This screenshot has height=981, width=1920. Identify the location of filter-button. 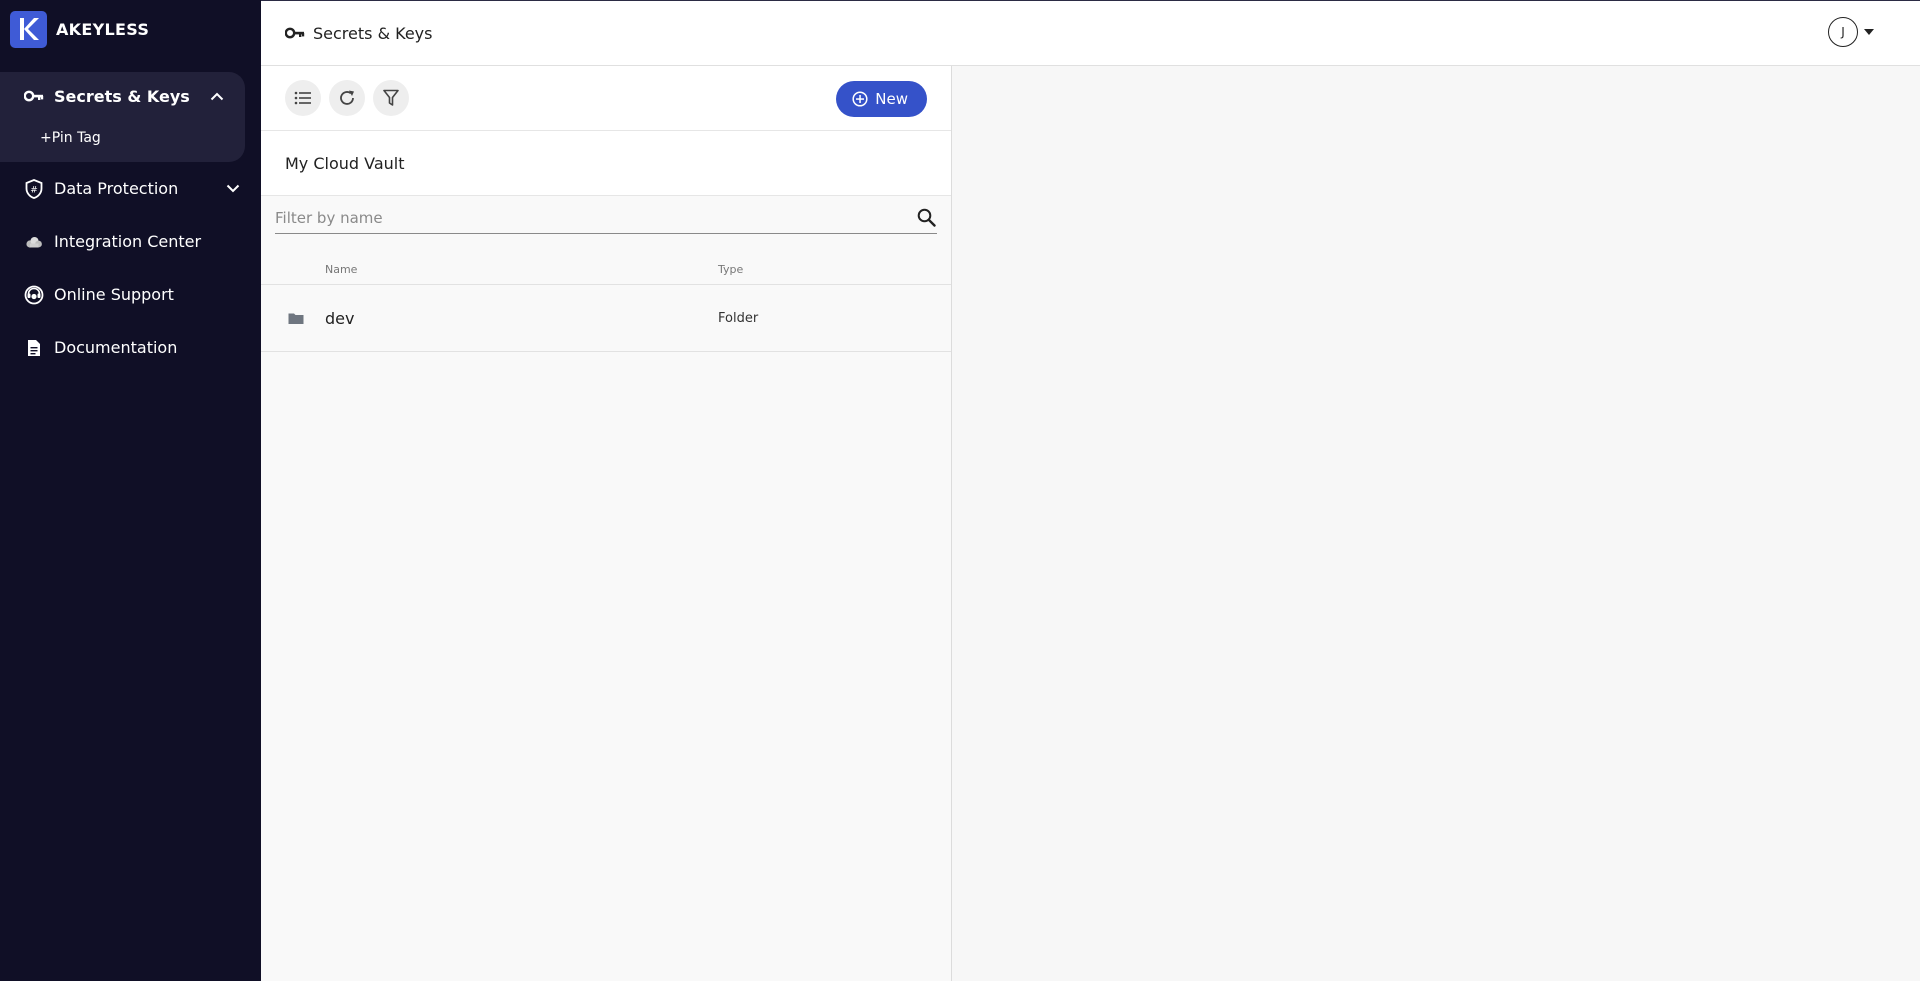
(391, 98).